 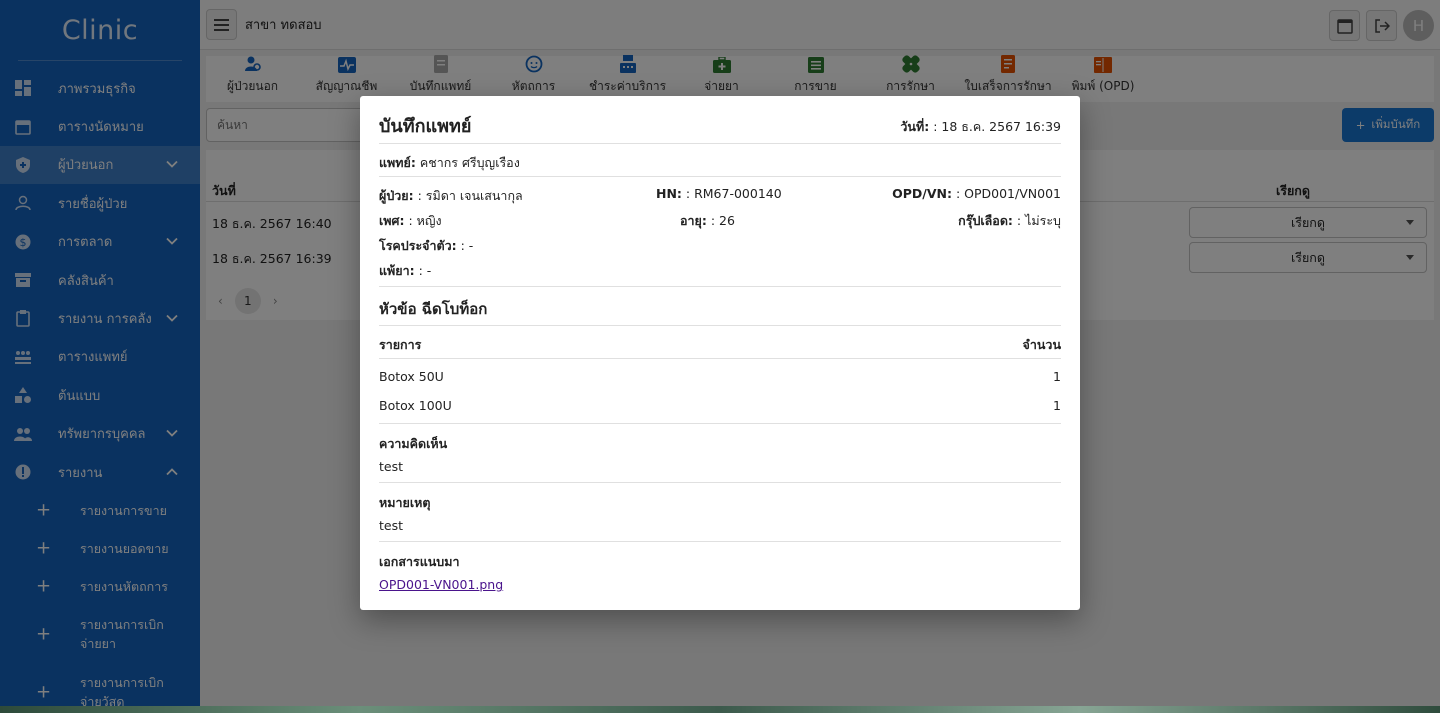 What do you see at coordinates (915, 126) in the screenshot?
I see `date-label: วันที่:` at bounding box center [915, 126].